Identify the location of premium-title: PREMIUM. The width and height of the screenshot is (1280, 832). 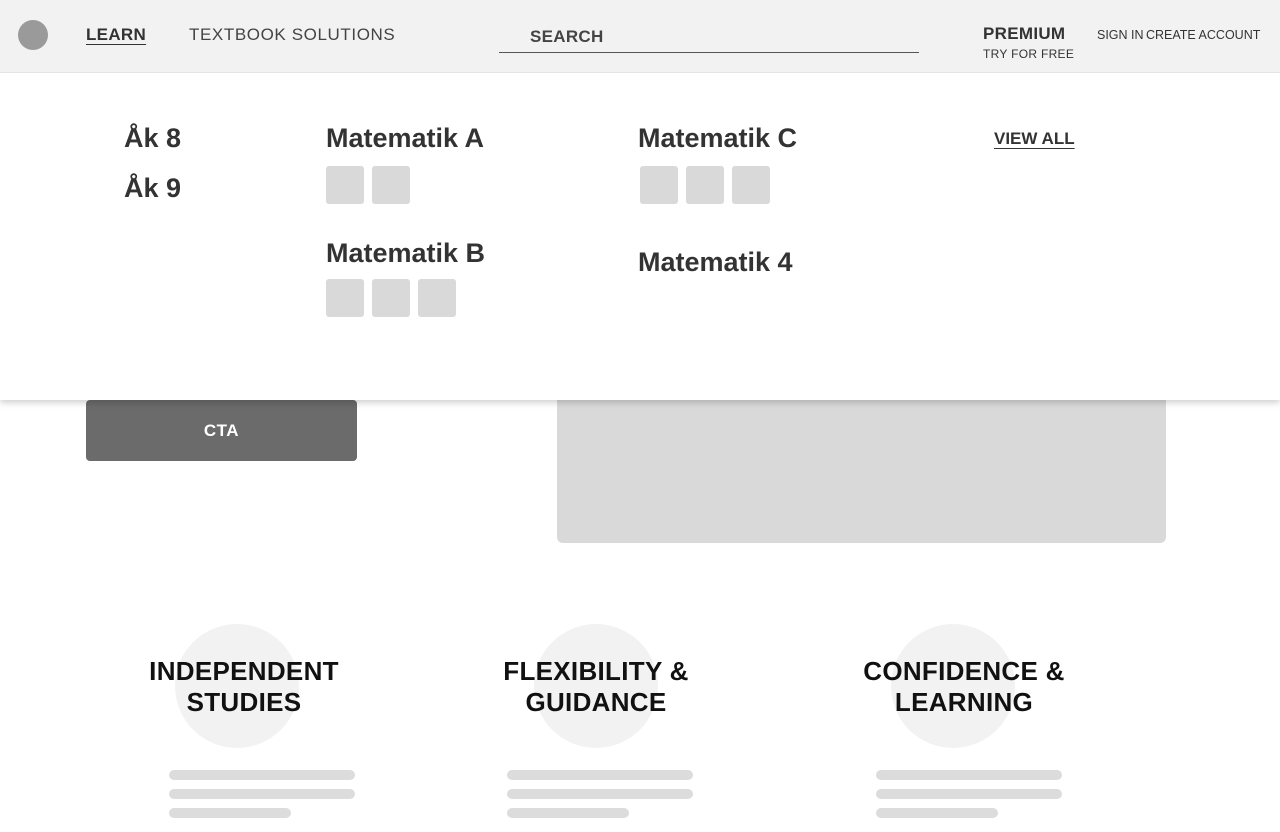
(1024, 33).